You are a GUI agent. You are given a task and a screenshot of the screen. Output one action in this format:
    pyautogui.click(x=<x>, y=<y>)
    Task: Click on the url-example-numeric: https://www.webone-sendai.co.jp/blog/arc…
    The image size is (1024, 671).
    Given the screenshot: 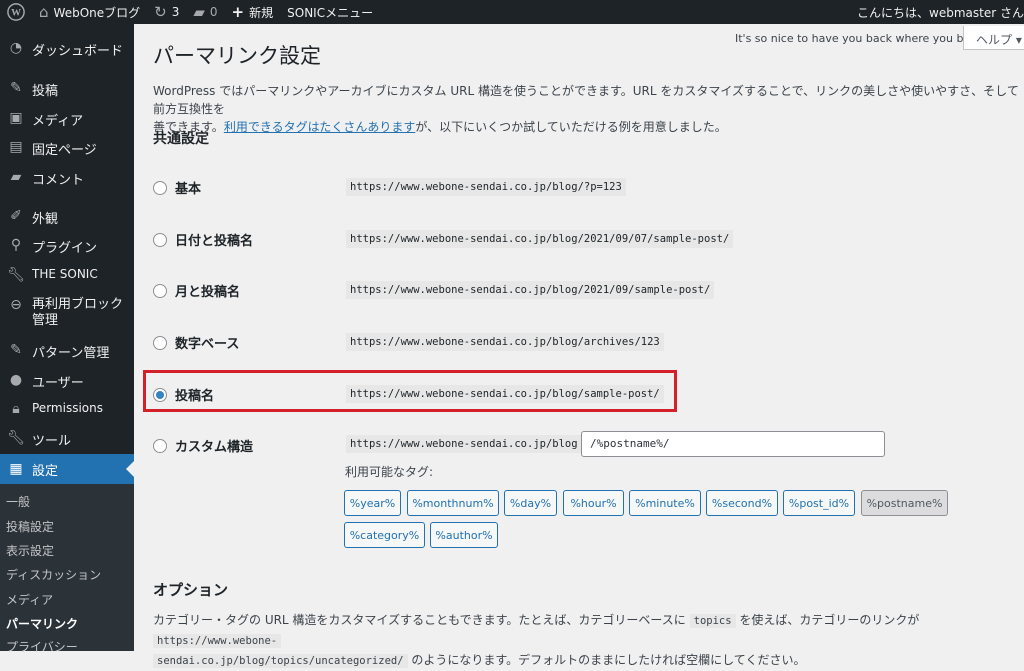 What is the action you would take?
    pyautogui.click(x=505, y=342)
    